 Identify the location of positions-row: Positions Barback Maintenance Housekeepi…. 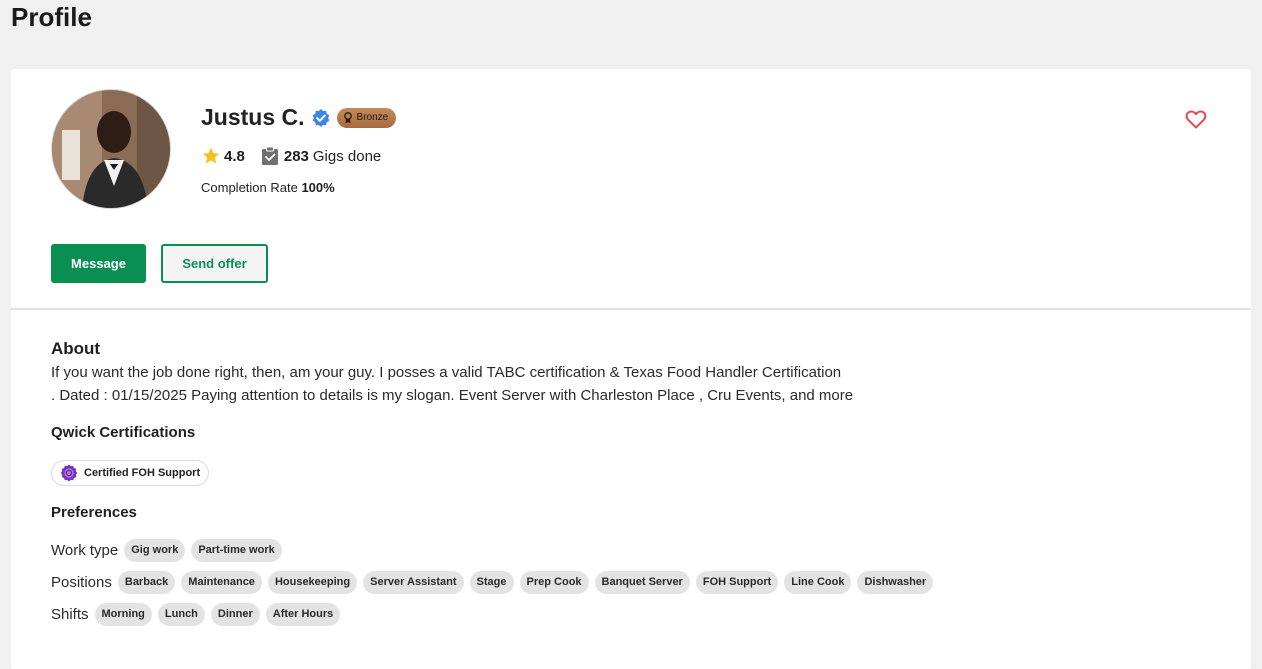
(495, 582).